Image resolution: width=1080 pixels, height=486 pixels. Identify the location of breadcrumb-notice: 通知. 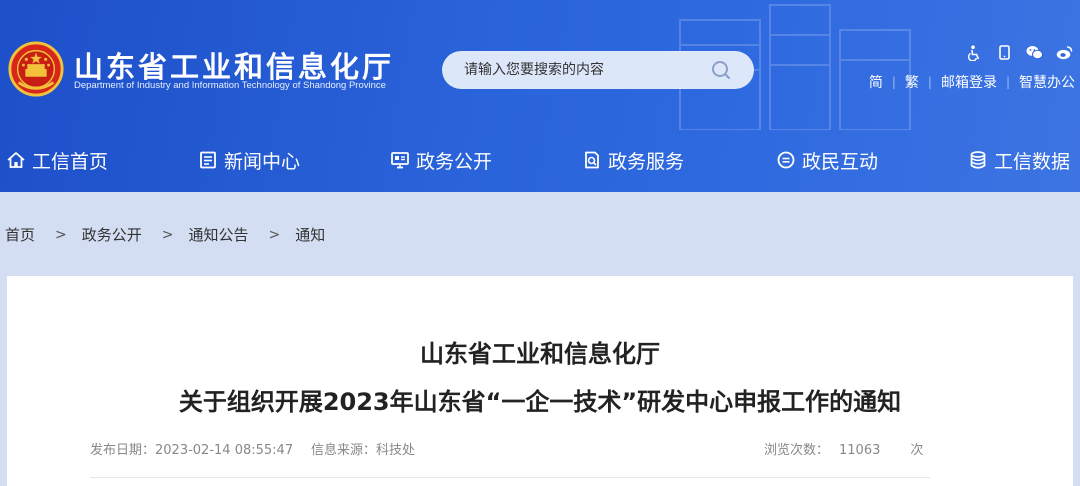
(310, 234).